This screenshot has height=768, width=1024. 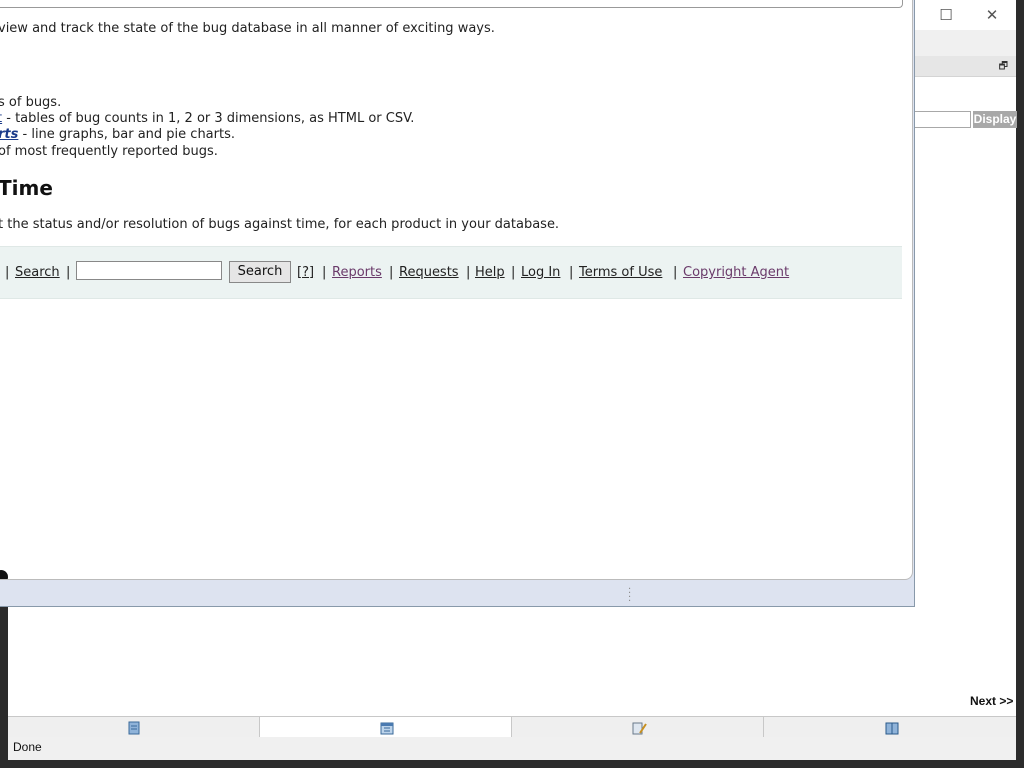 I want to click on help-link: Help, so click(x=490, y=272).